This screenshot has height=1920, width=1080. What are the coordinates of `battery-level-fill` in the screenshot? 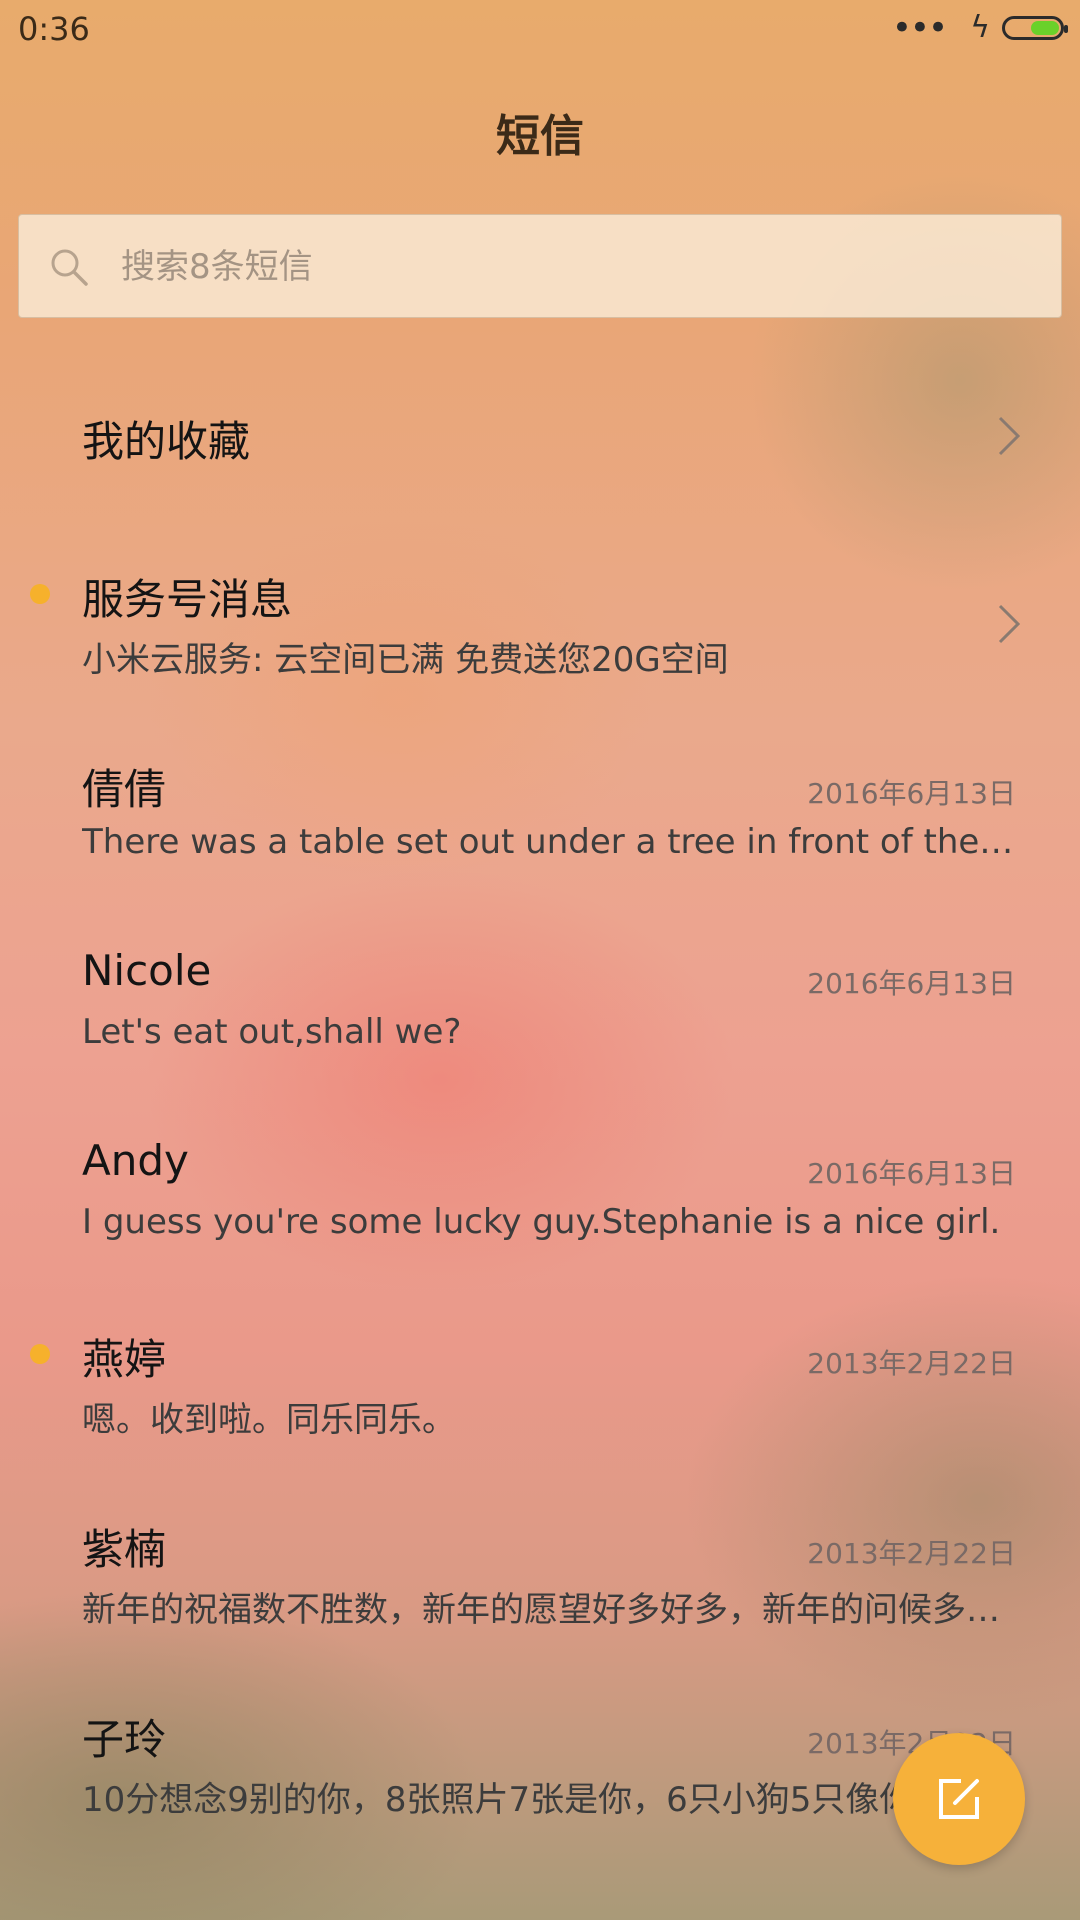 It's located at (1045, 28).